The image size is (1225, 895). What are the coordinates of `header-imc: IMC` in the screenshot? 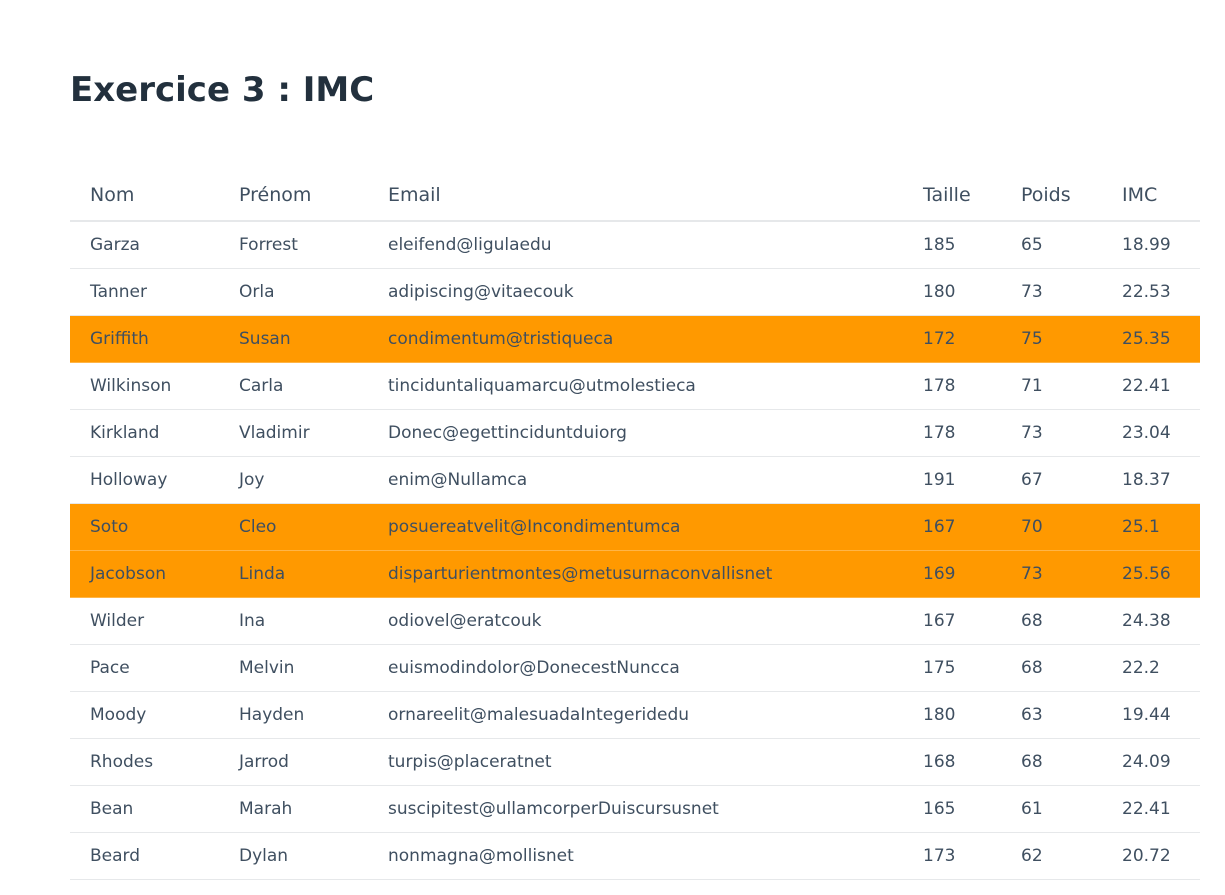 It's located at (1151, 196).